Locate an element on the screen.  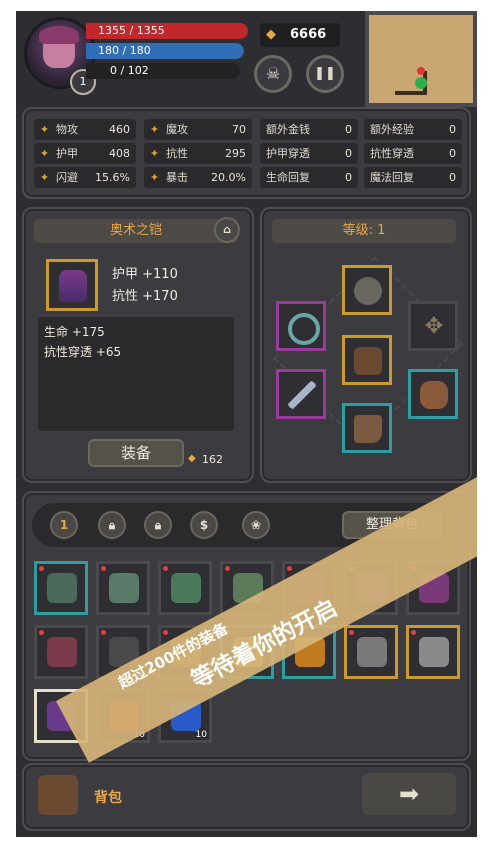
dagger-icon is located at coordinates (302, 395).